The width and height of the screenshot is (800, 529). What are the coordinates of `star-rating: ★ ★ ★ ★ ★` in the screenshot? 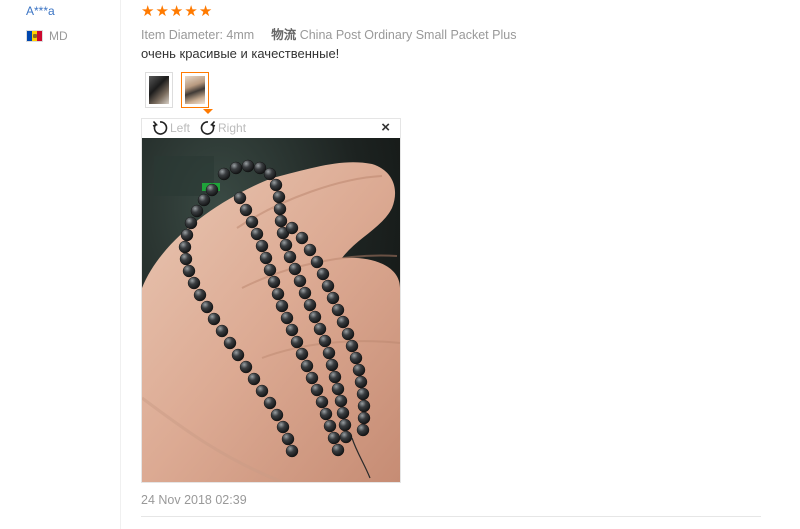 It's located at (176, 11).